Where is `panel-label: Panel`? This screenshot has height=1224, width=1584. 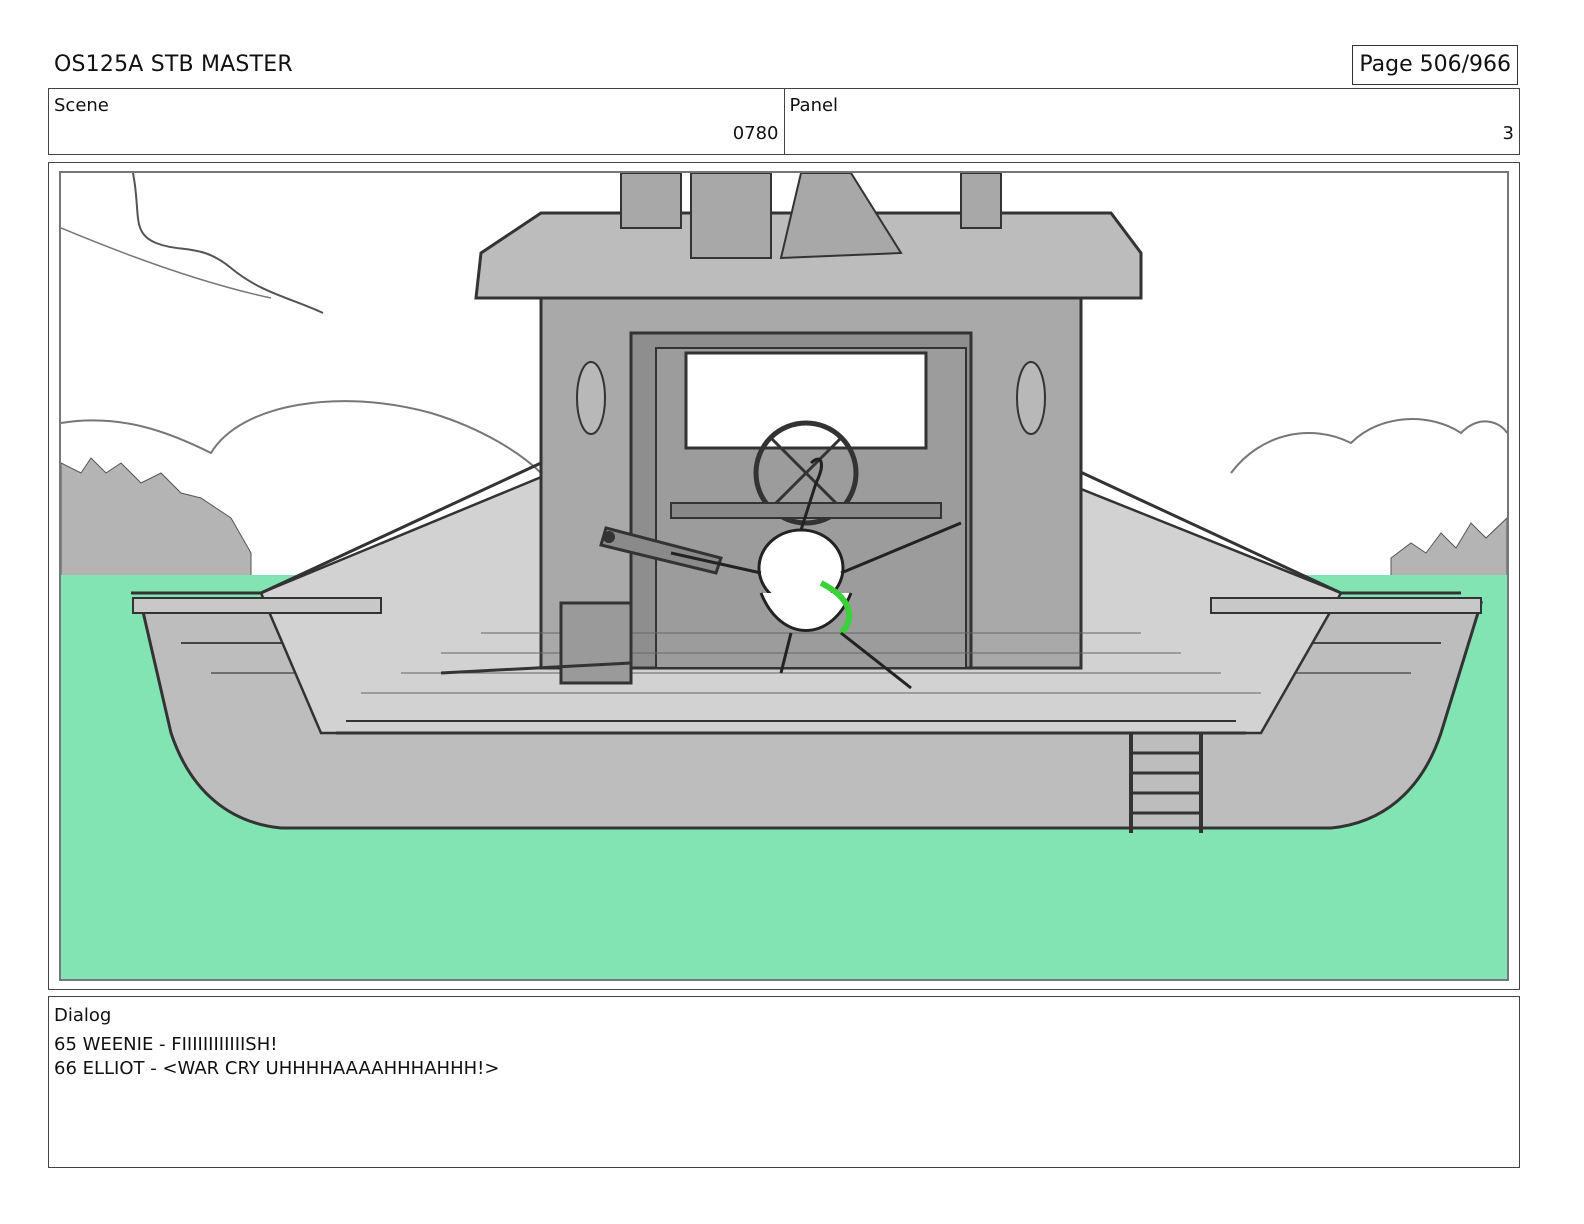 panel-label: Panel is located at coordinates (814, 105).